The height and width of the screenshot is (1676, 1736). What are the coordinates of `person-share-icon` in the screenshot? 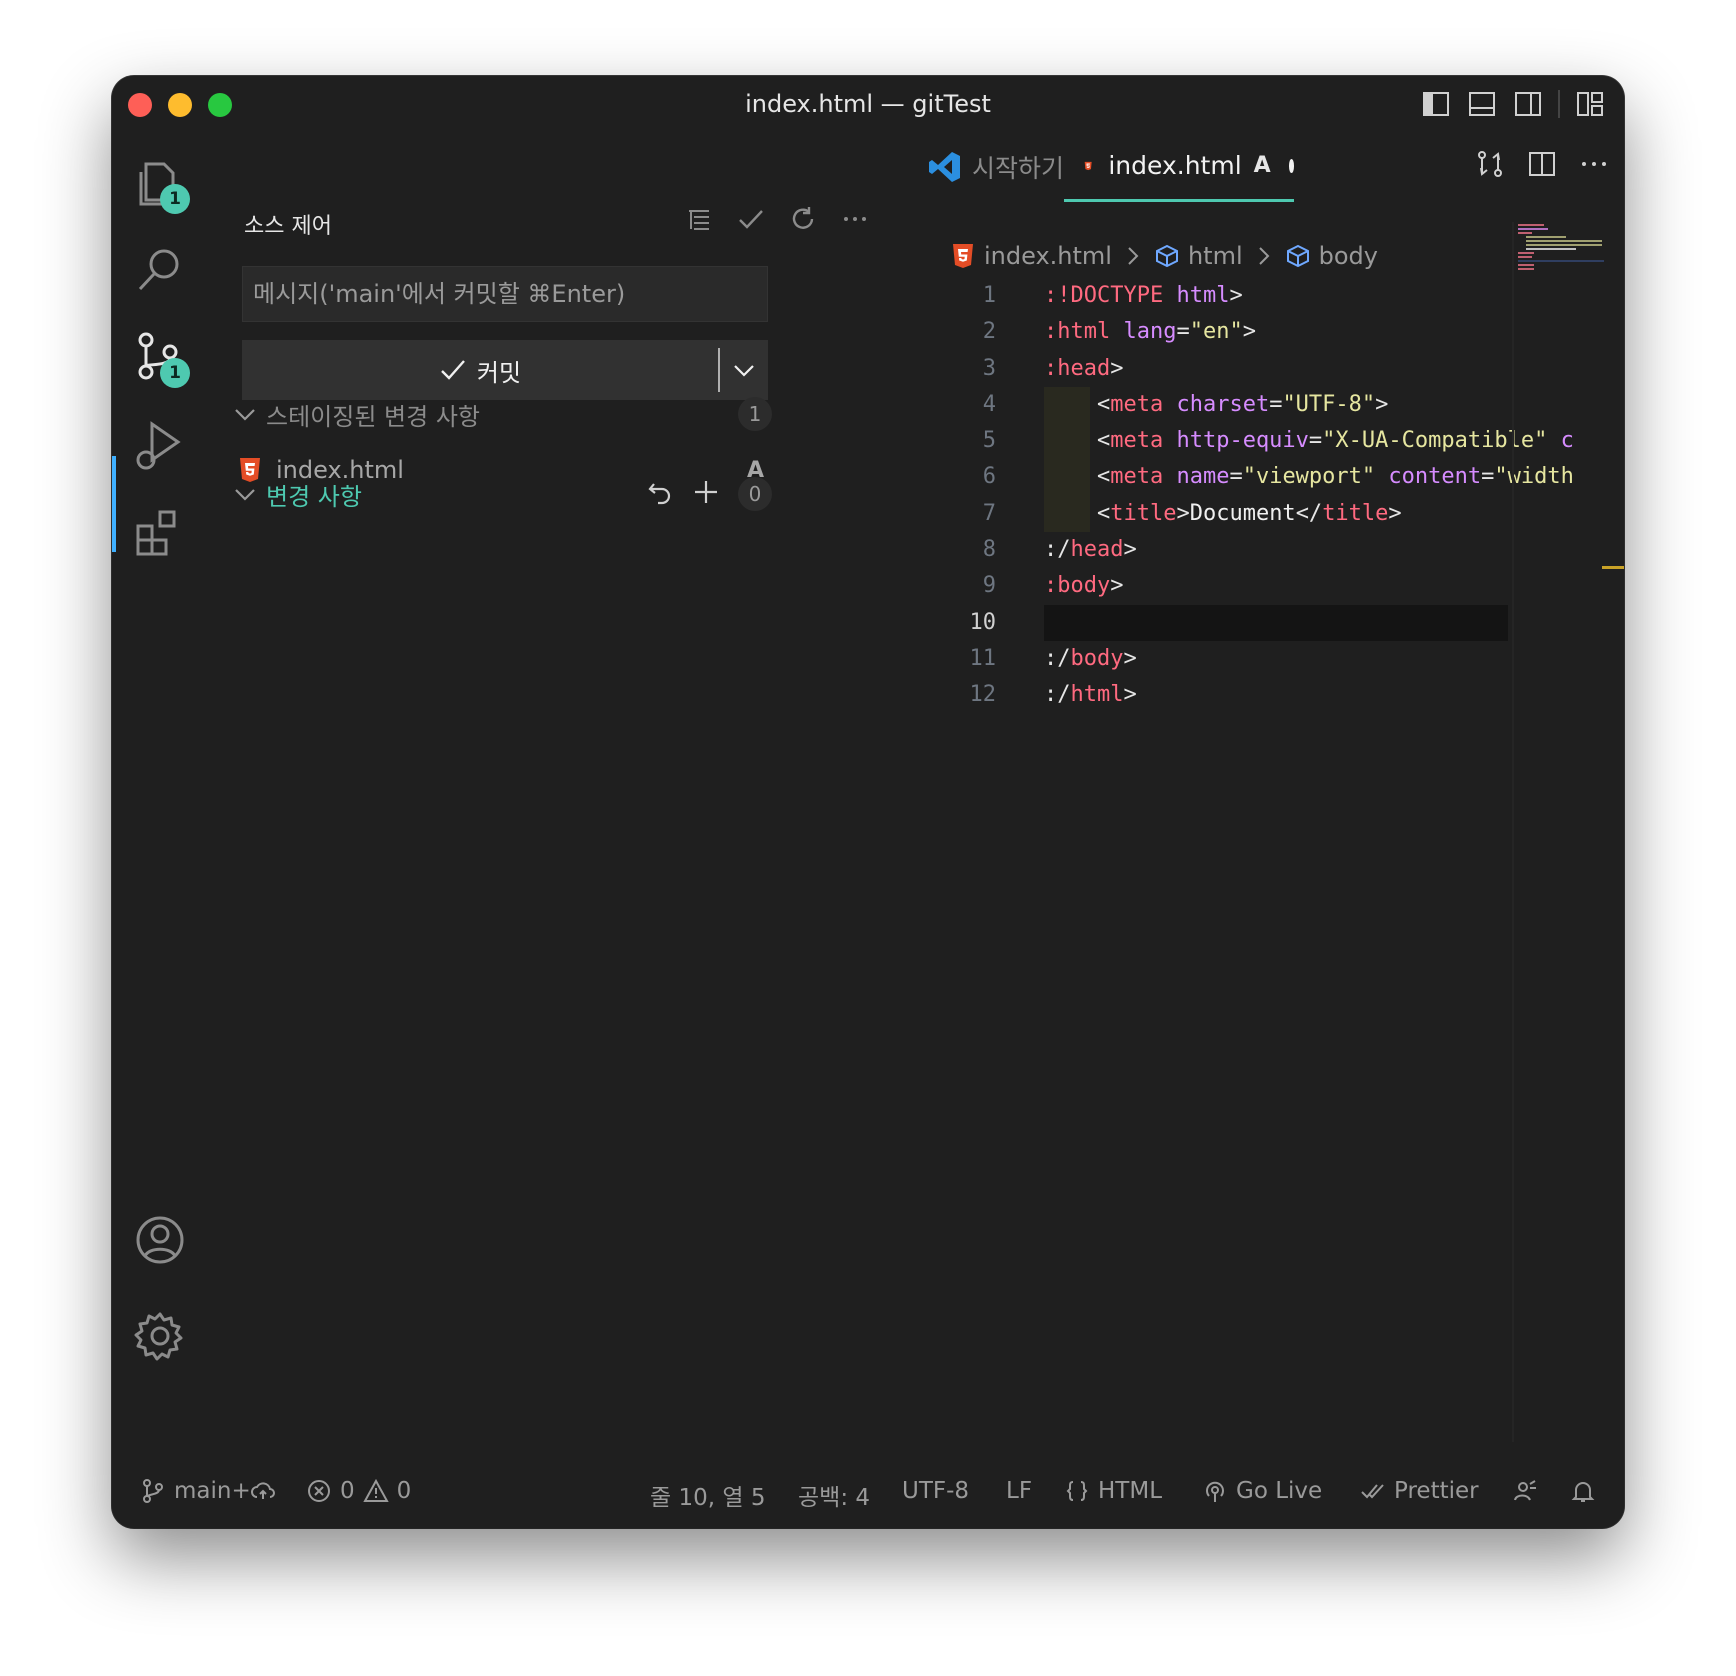 It's located at (1525, 1490).